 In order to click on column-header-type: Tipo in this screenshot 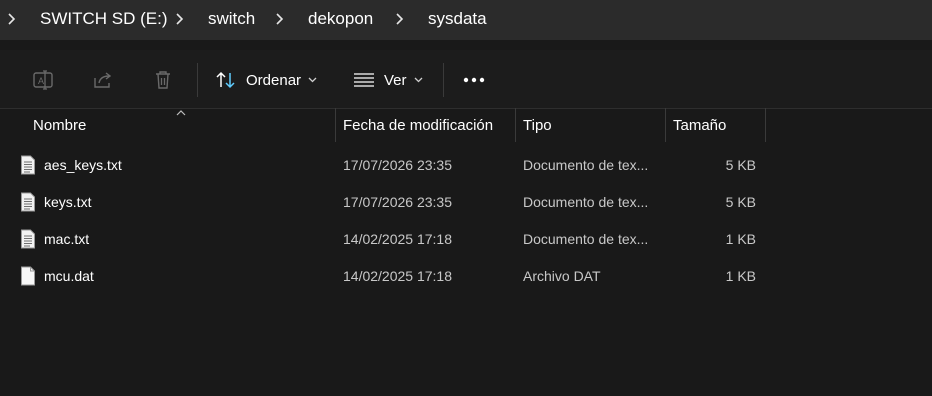, I will do `click(537, 125)`.